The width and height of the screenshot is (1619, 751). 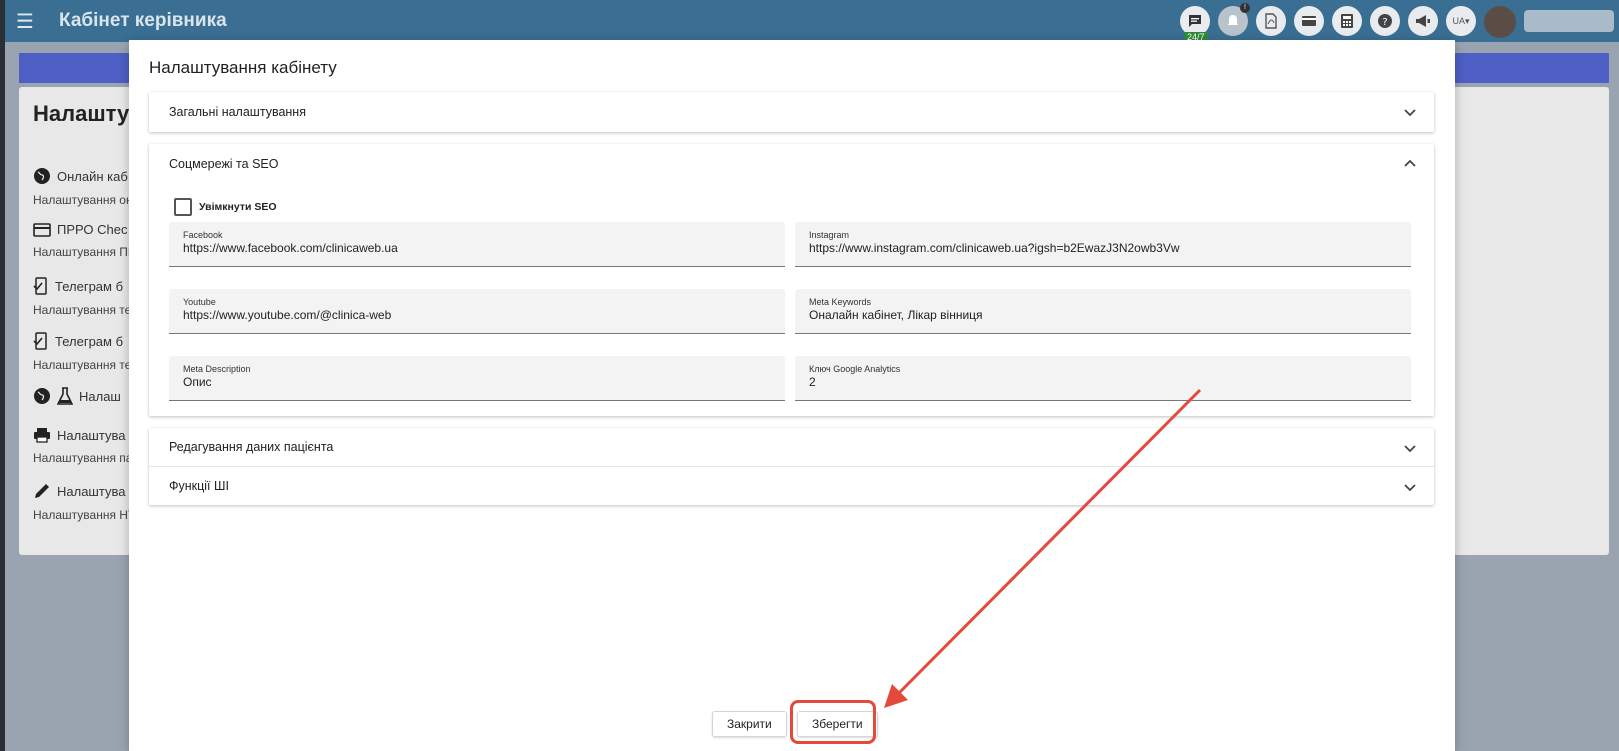 I want to click on megaphone-icon, so click(x=1423, y=21).